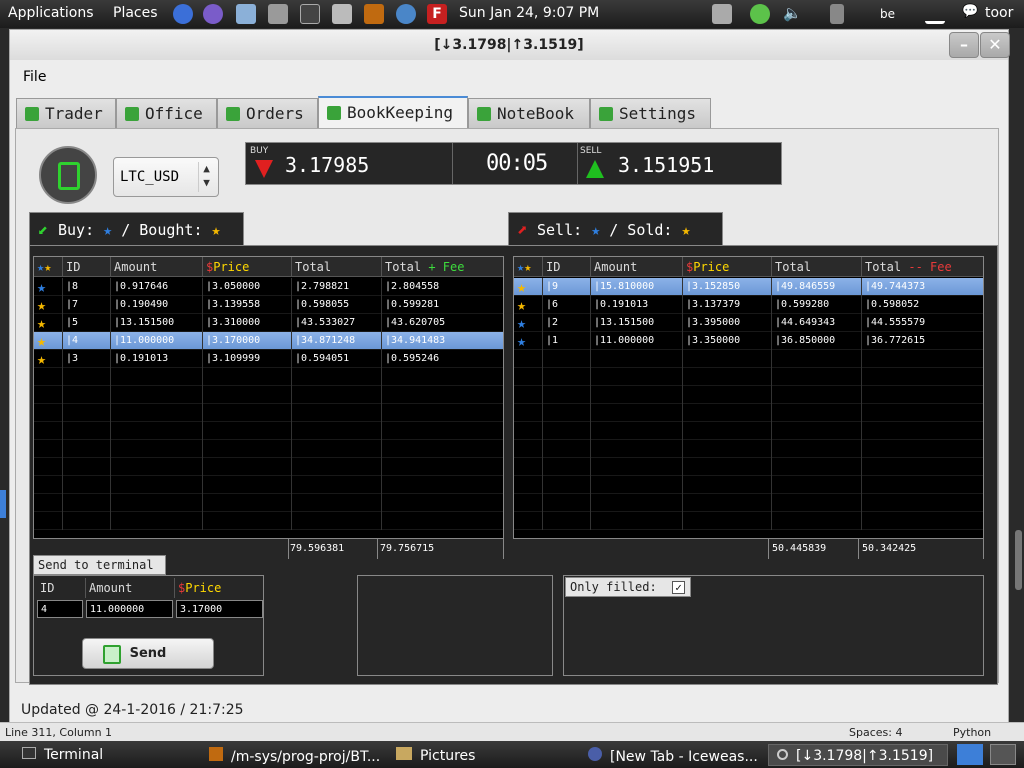 The height and width of the screenshot is (768, 1024). I want to click on sublime-icon, so click(374, 14).